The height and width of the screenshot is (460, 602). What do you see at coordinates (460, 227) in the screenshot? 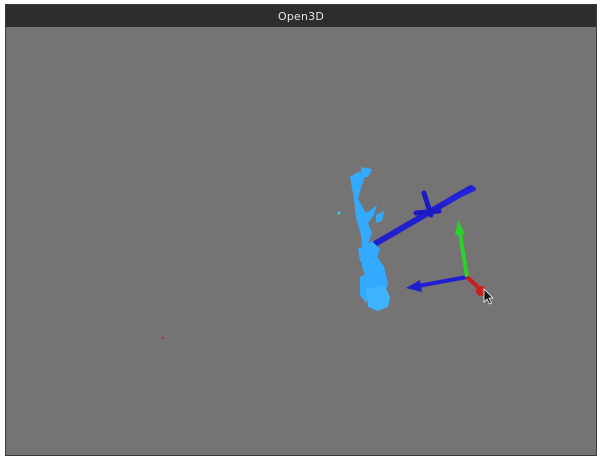
I see `y-axis-arrowhead` at bounding box center [460, 227].